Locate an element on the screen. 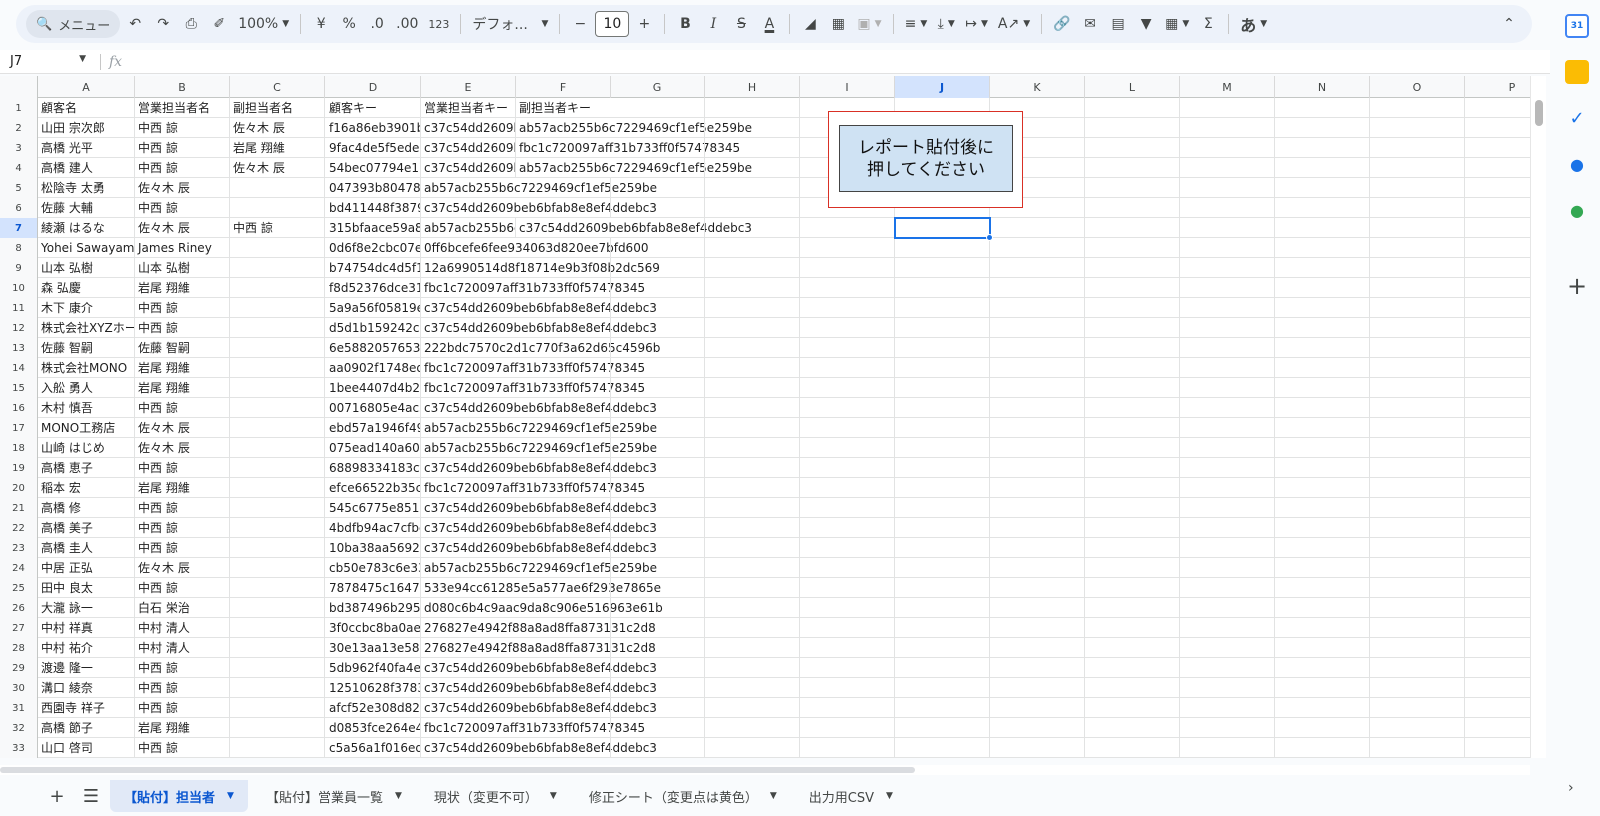 The image size is (1600, 816). cell: c37c54dd2609be is located at coordinates (468, 128).